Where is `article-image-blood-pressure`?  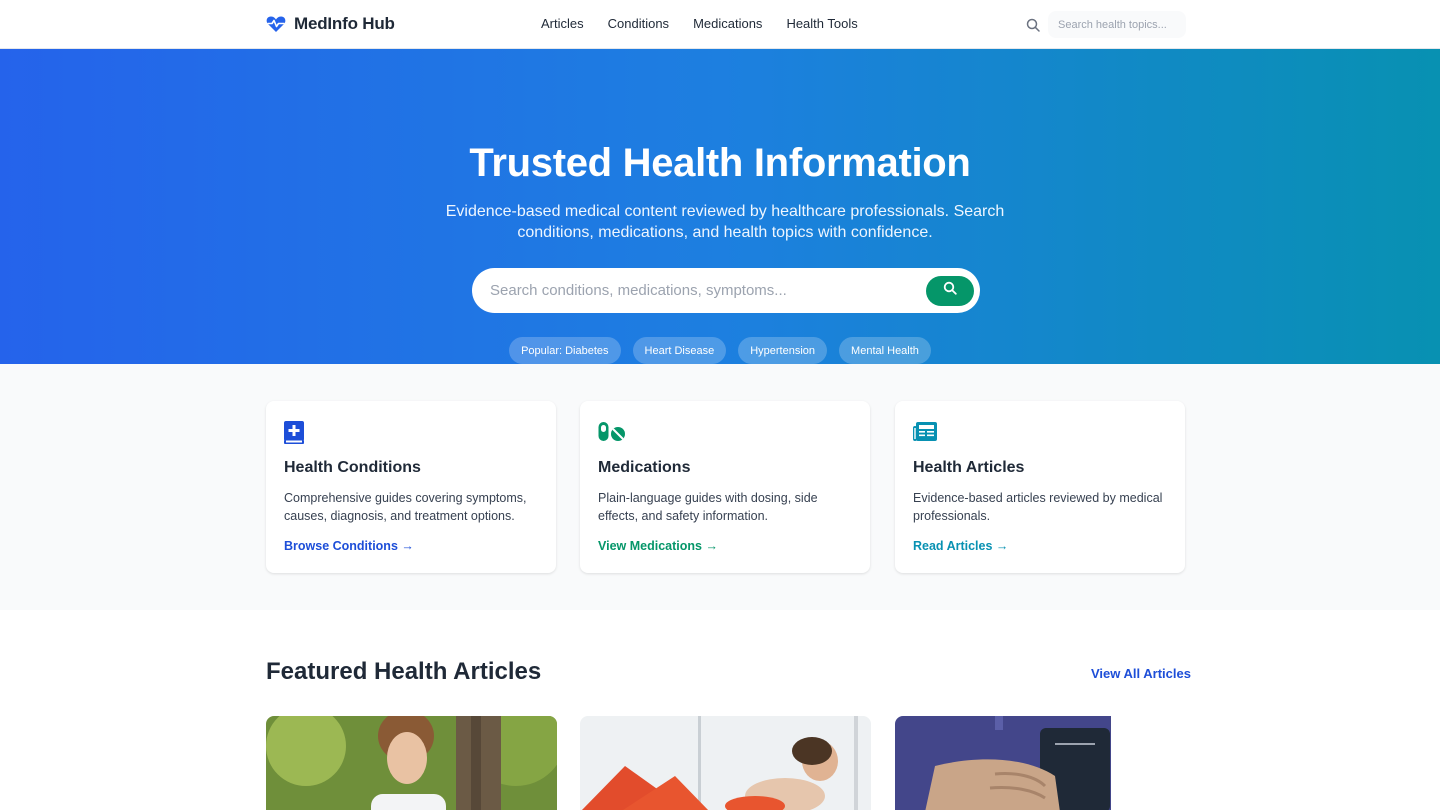 article-image-blood-pressure is located at coordinates (1040, 763).